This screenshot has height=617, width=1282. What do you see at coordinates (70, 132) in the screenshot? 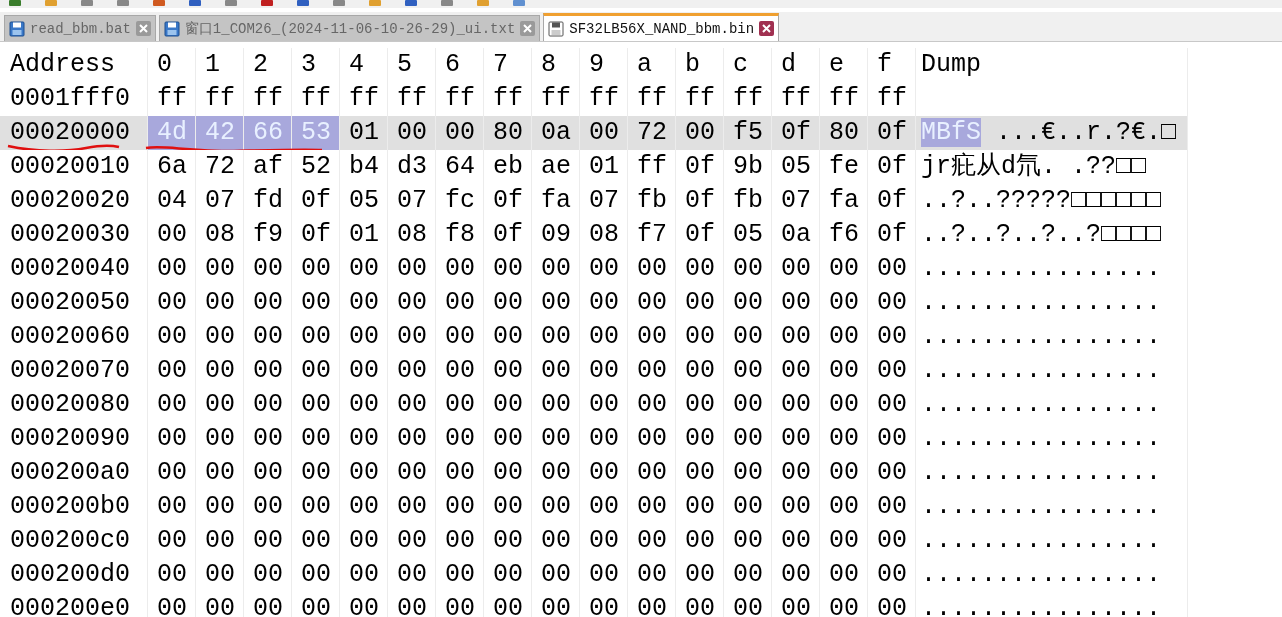
I see `address-cell: 00020000` at bounding box center [70, 132].